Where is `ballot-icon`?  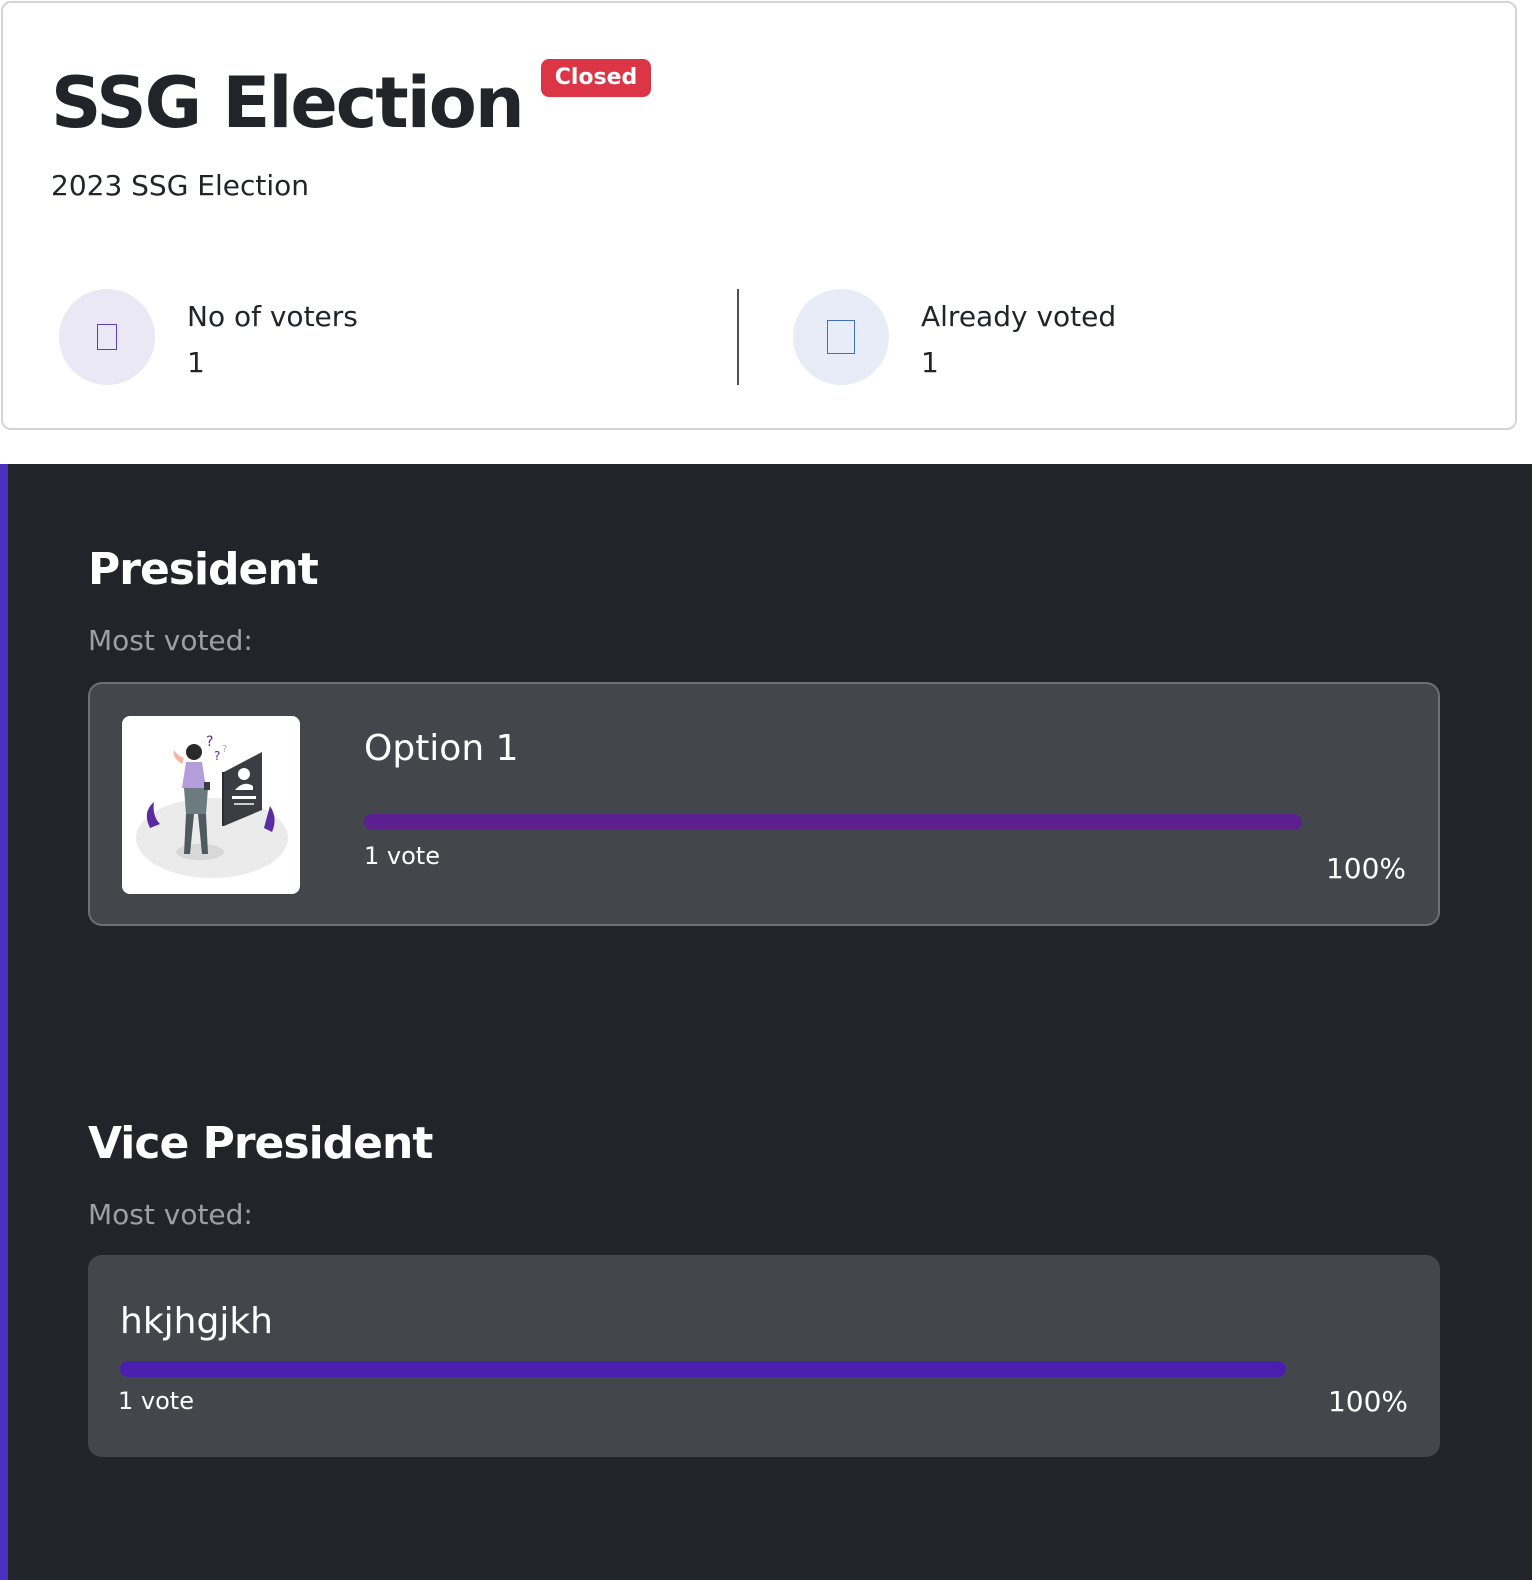 ballot-icon is located at coordinates (841, 337).